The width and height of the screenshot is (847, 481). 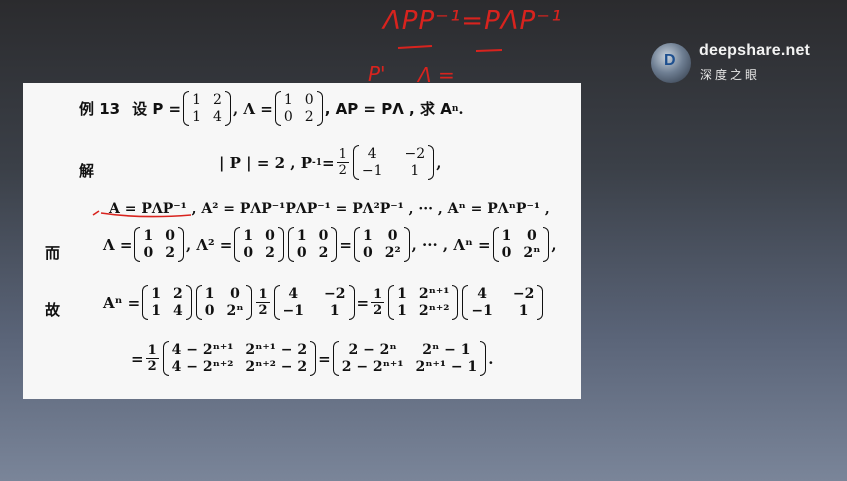 I want to click on logo-subtitle: 深度之眼, so click(x=730, y=75).